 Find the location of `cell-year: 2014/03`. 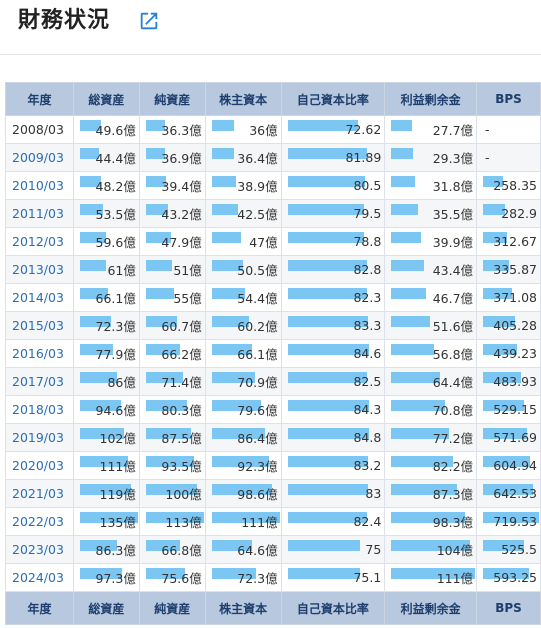

cell-year: 2014/03 is located at coordinates (39, 297).